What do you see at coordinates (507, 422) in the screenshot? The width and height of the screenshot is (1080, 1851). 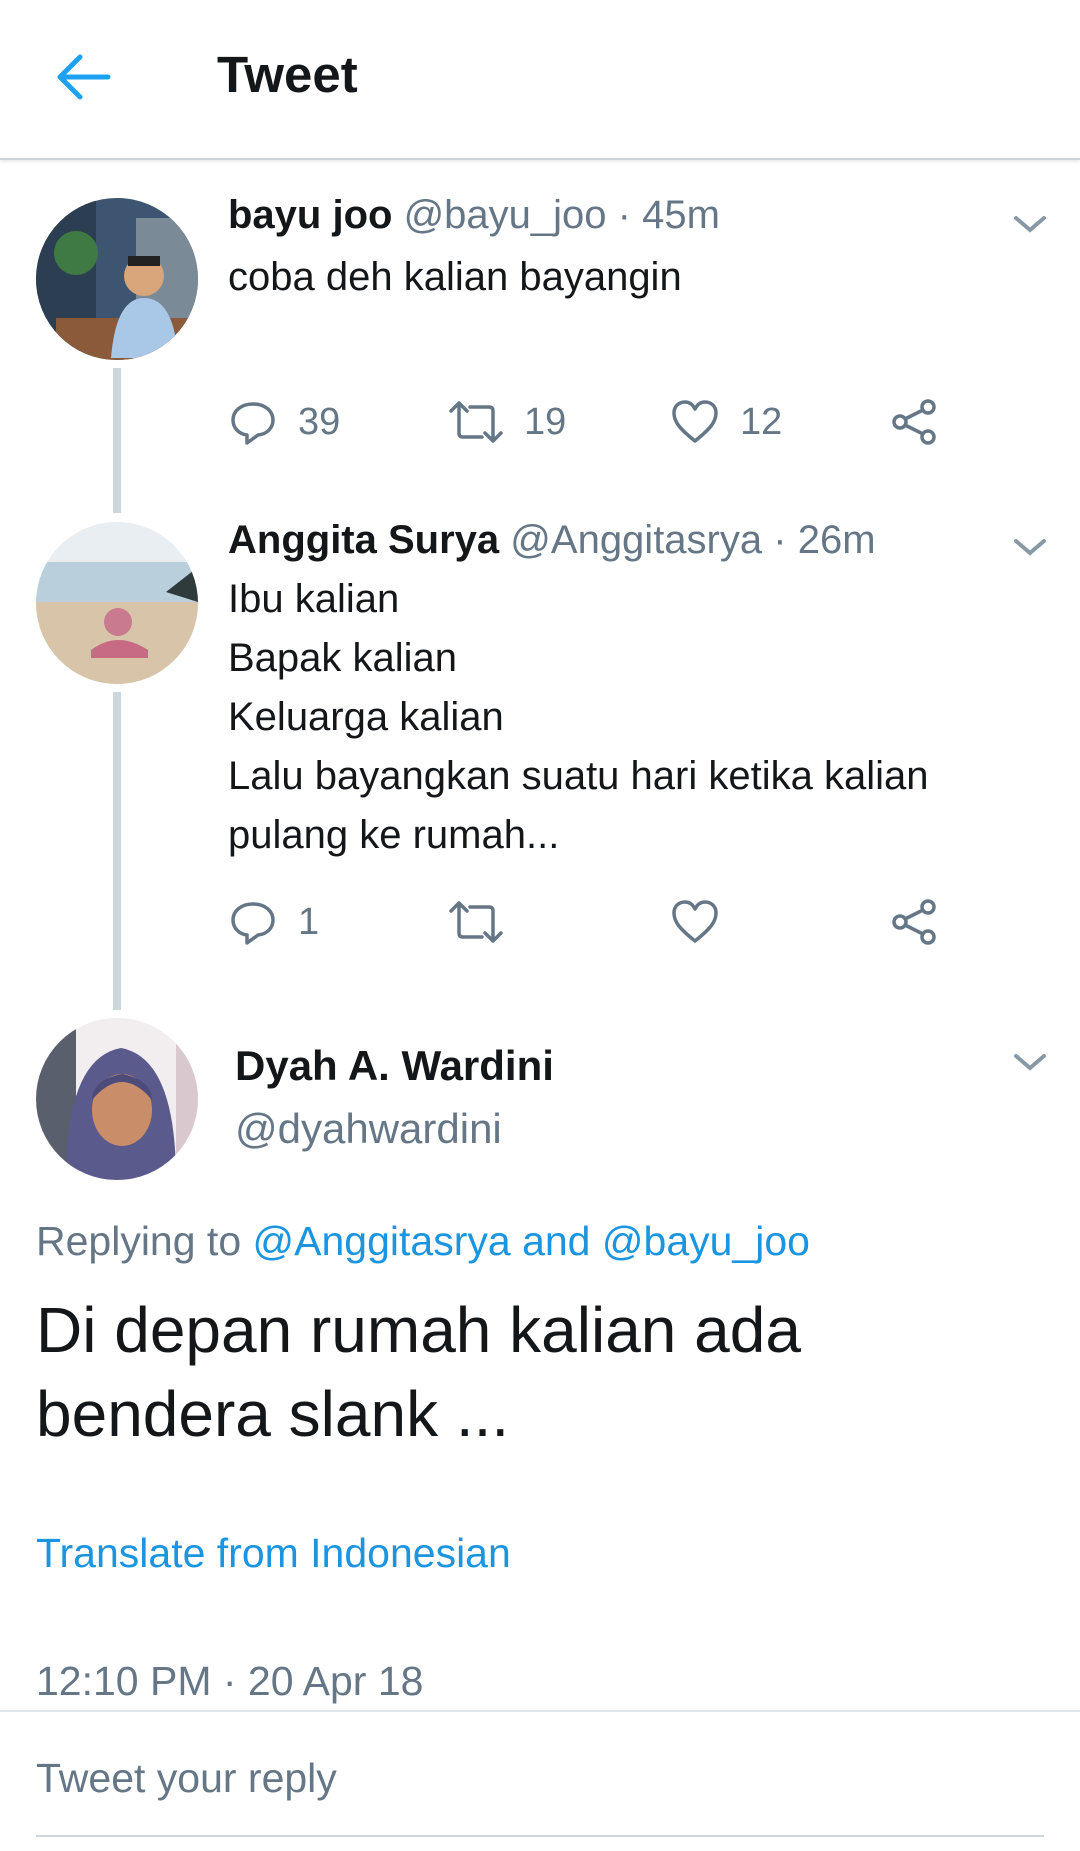 I see `retweet-button: 19` at bounding box center [507, 422].